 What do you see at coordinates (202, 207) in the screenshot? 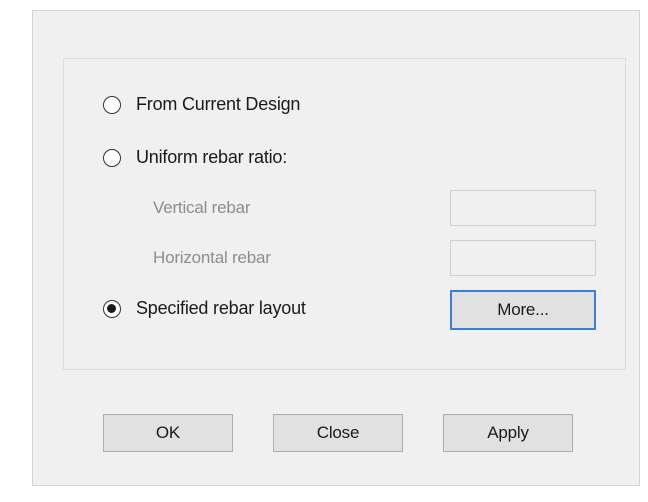
I see `vertical-rebar-label: Vertical rebar` at bounding box center [202, 207].